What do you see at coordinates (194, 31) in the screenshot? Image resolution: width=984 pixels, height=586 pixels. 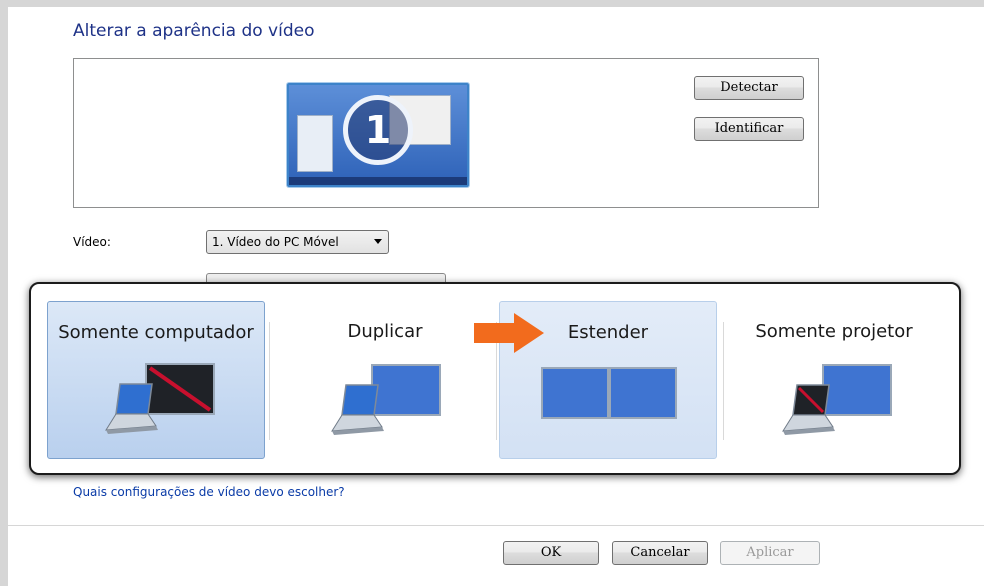 I see `page-title: Alterar a aparência do vídeo` at bounding box center [194, 31].